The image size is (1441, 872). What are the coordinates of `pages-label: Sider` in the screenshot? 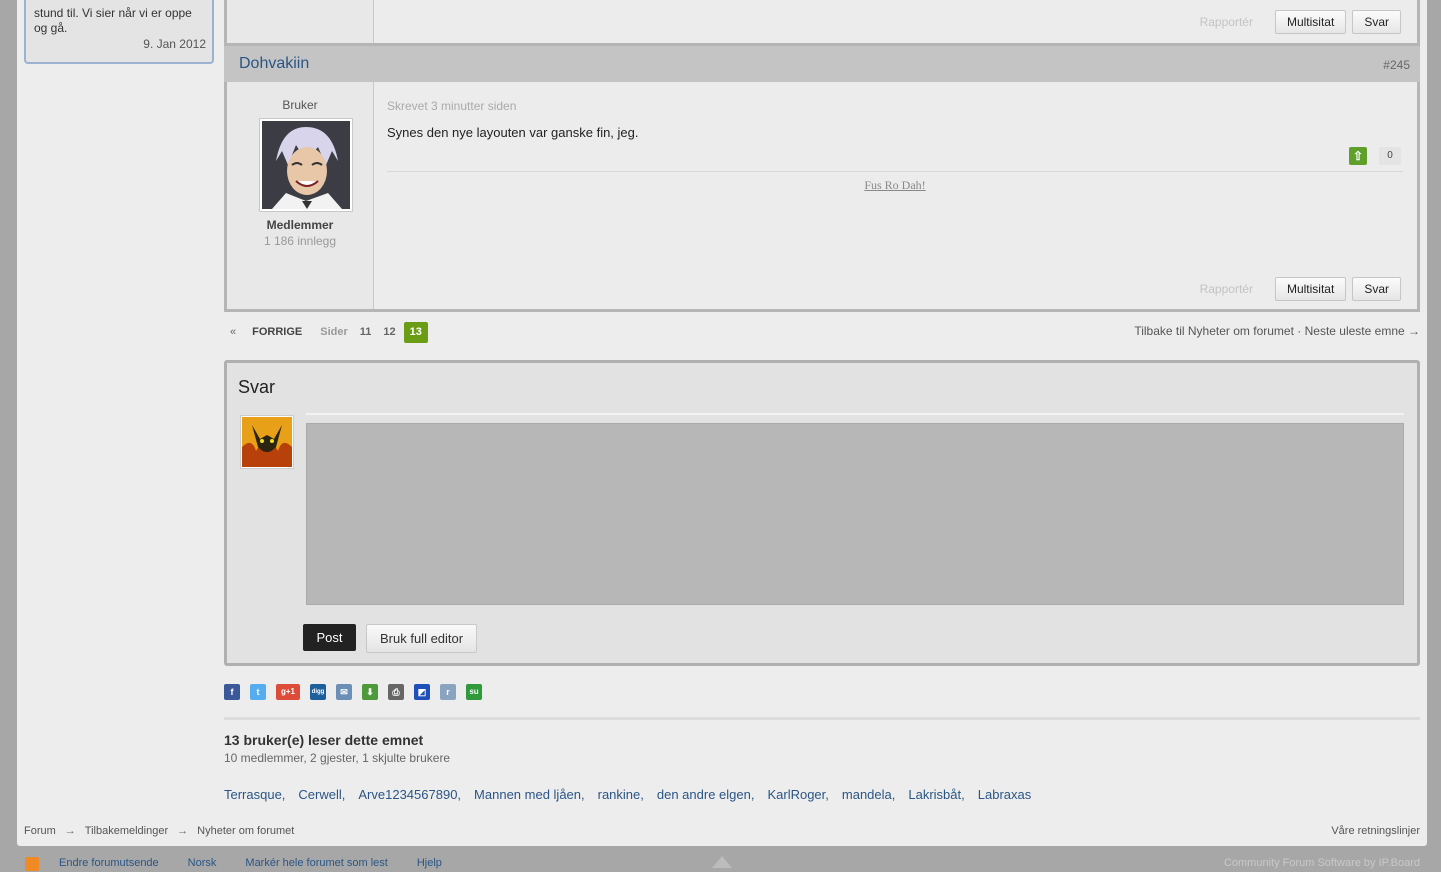 It's located at (334, 332).